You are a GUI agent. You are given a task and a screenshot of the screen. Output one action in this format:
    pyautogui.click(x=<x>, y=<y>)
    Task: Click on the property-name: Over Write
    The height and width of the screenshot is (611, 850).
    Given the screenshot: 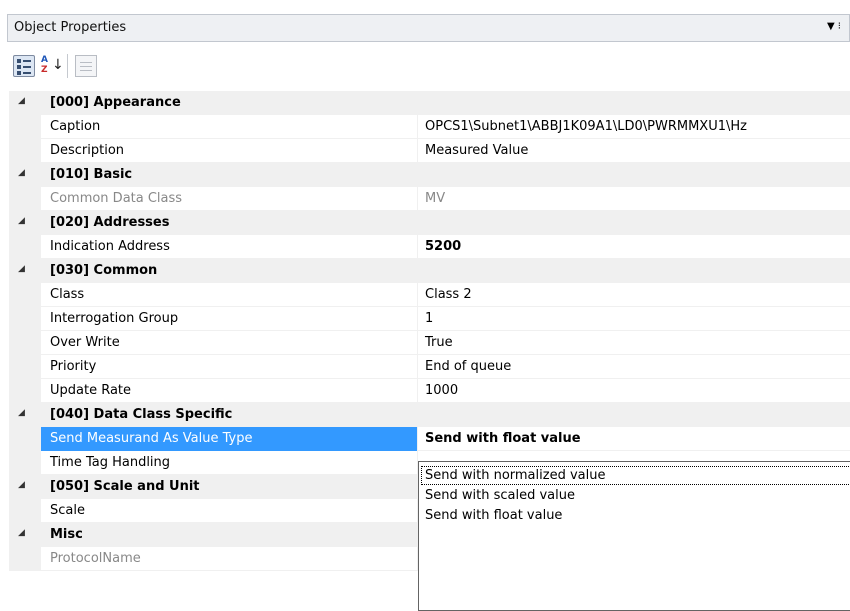 What is the action you would take?
    pyautogui.click(x=85, y=342)
    